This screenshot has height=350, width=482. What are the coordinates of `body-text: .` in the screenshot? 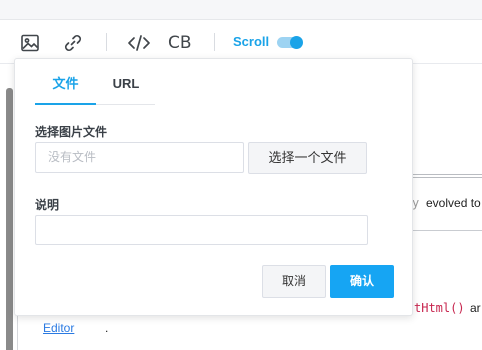 It's located at (107, 328).